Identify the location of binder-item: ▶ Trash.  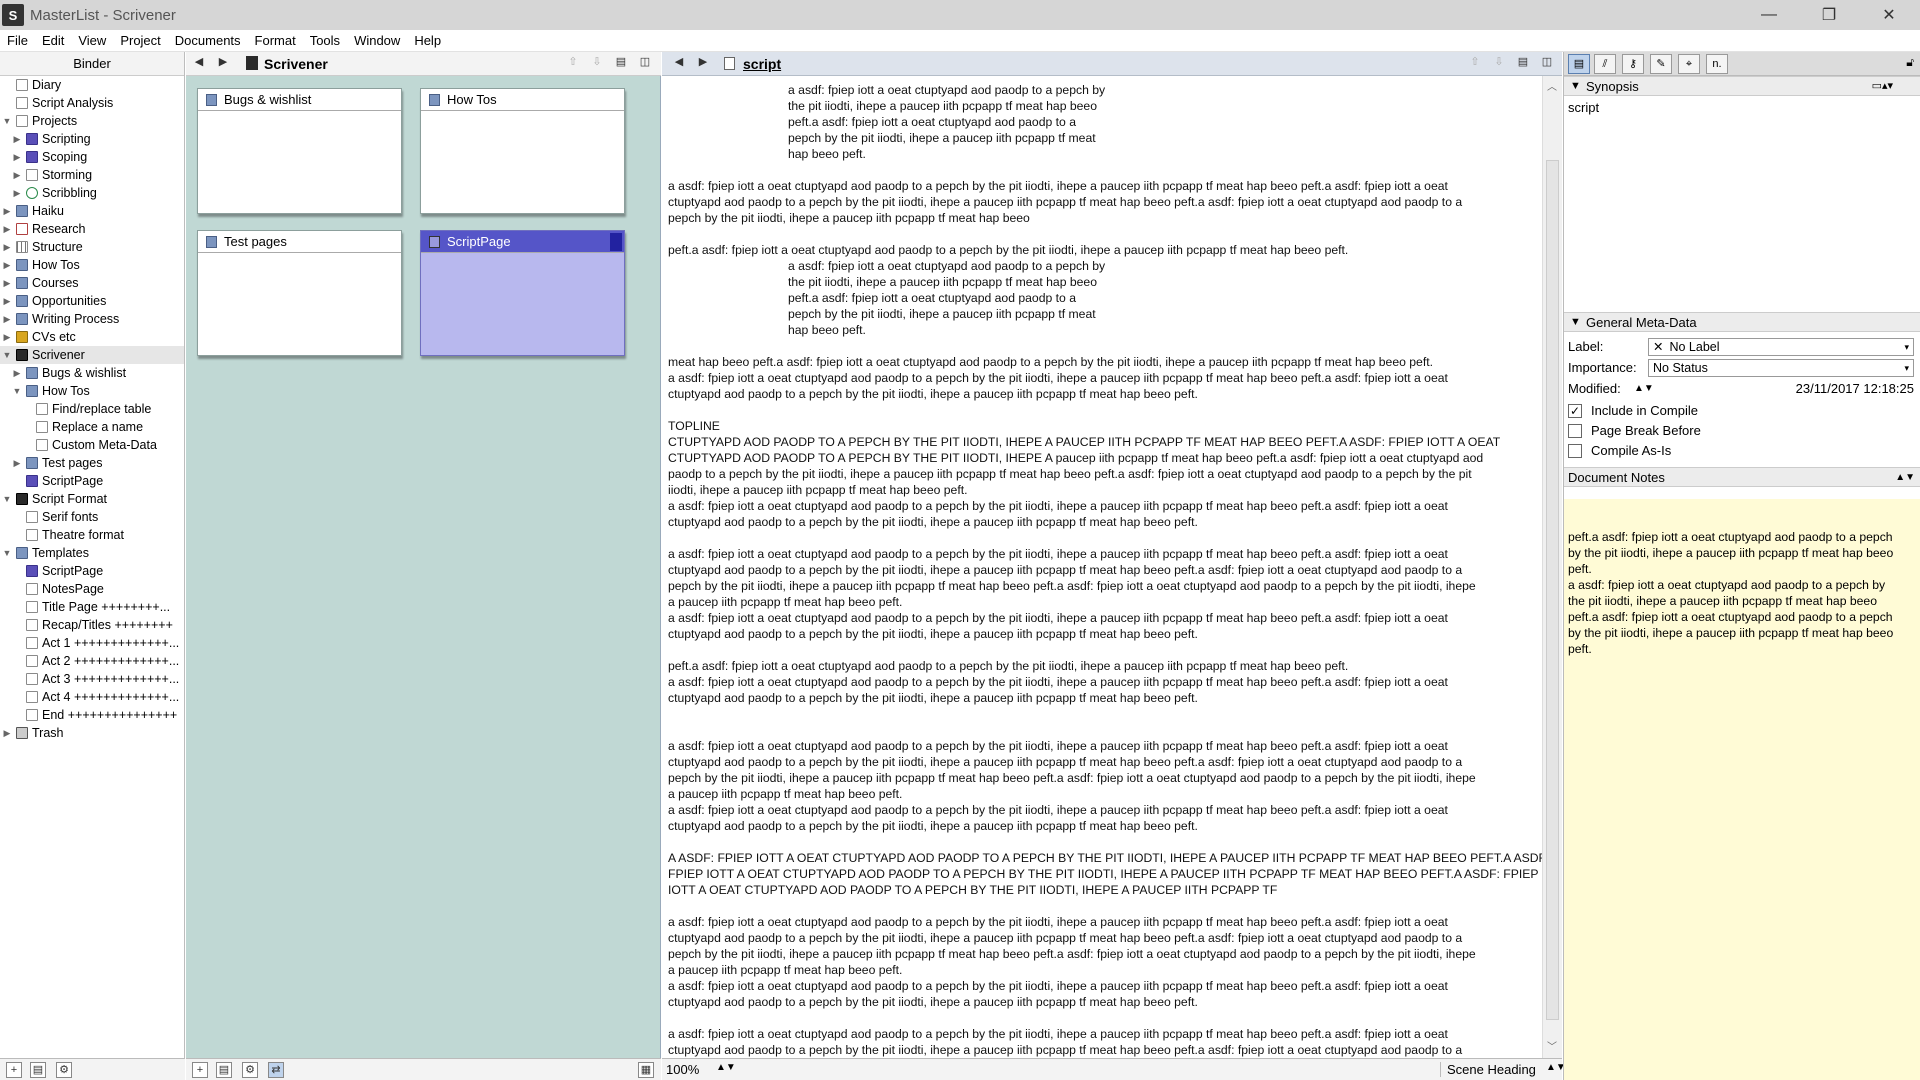
(92, 733).